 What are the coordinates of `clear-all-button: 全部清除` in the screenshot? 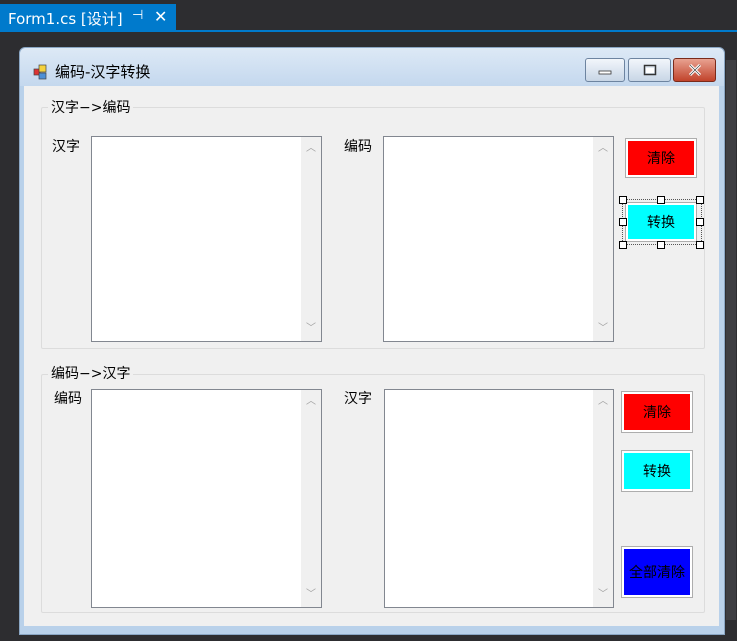 It's located at (657, 572).